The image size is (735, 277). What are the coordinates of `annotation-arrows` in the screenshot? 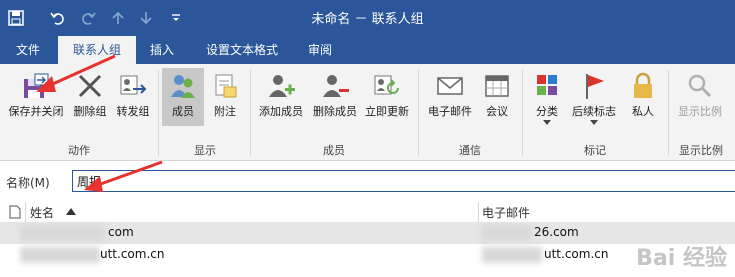 It's located at (99, 123).